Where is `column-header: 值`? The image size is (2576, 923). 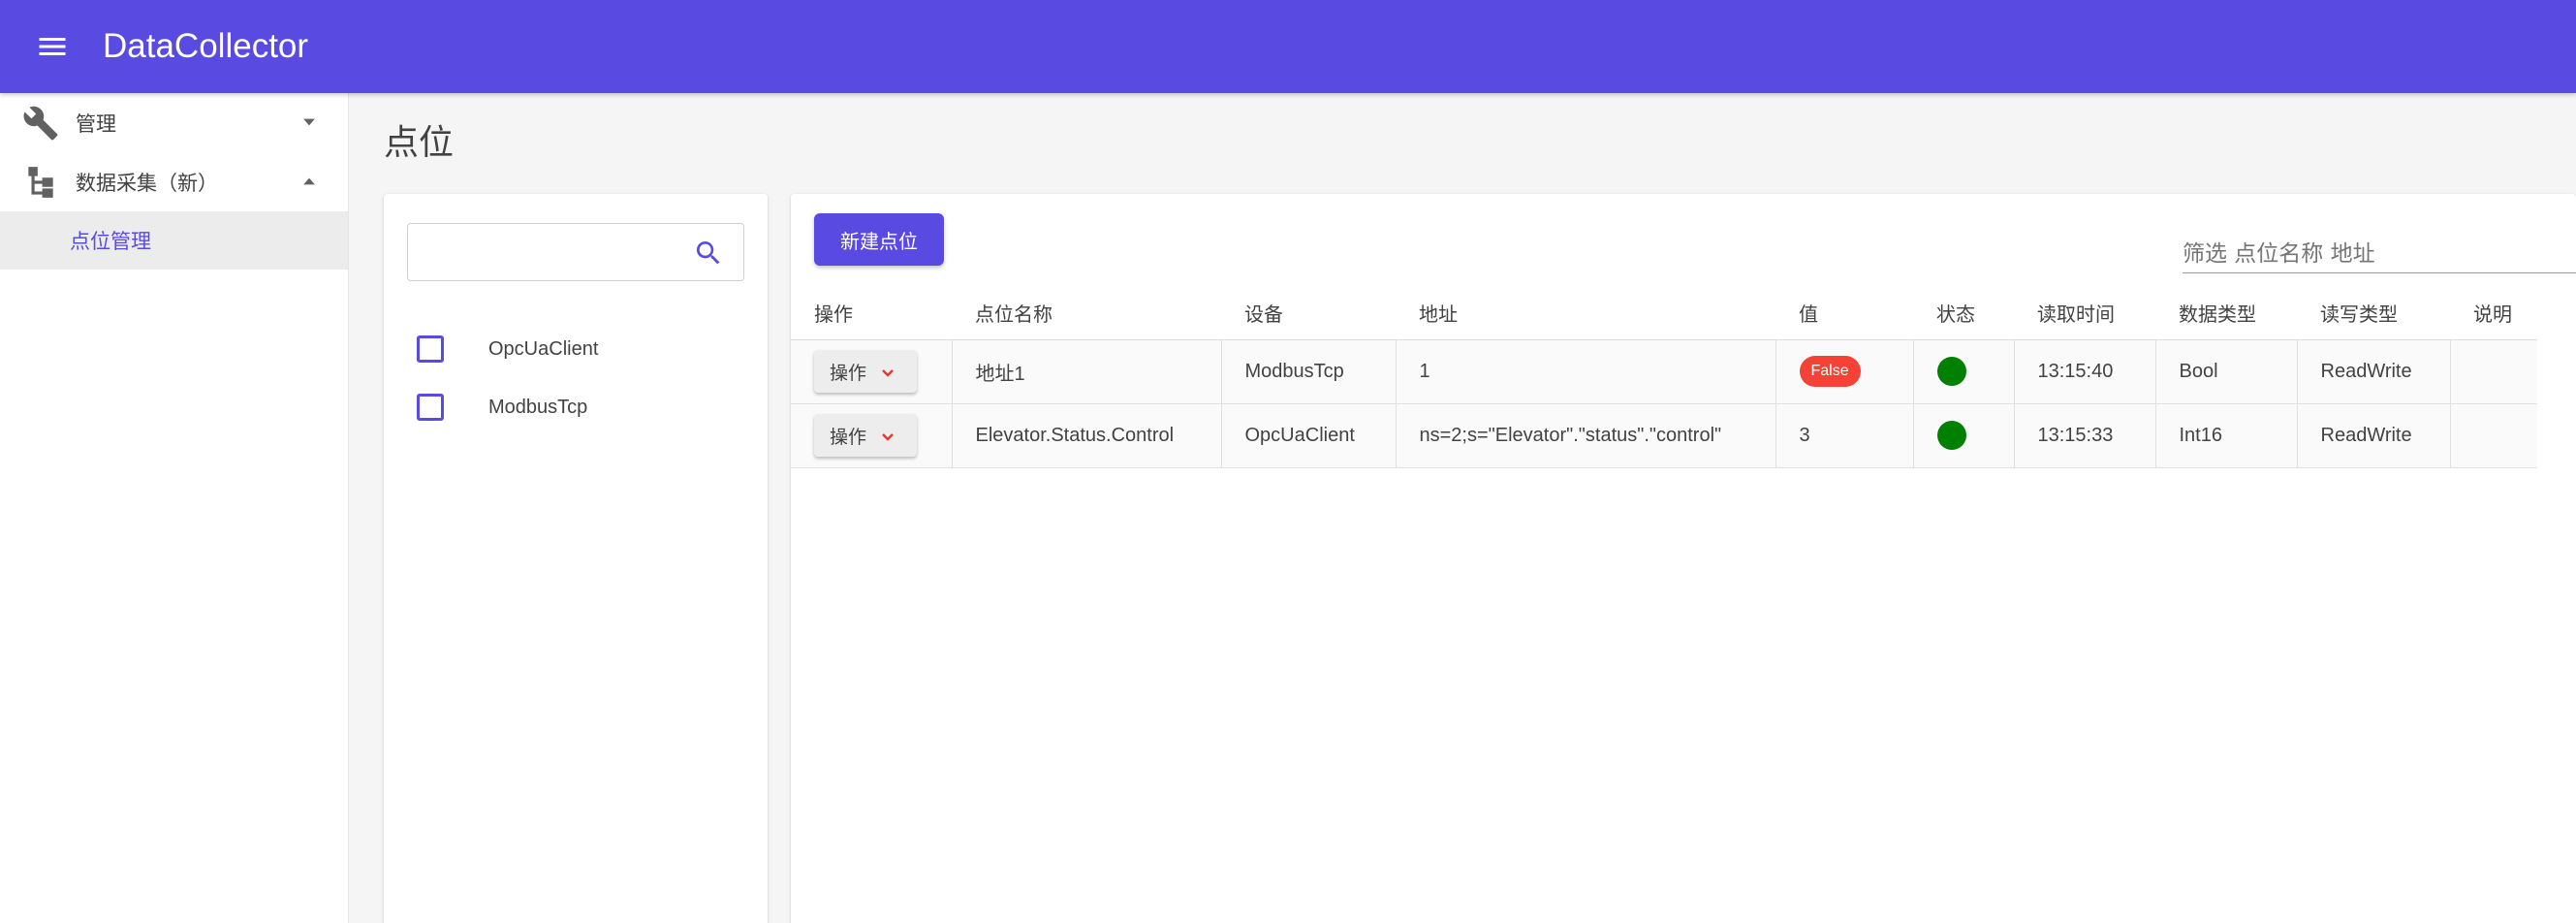 column-header: 值 is located at coordinates (1844, 313).